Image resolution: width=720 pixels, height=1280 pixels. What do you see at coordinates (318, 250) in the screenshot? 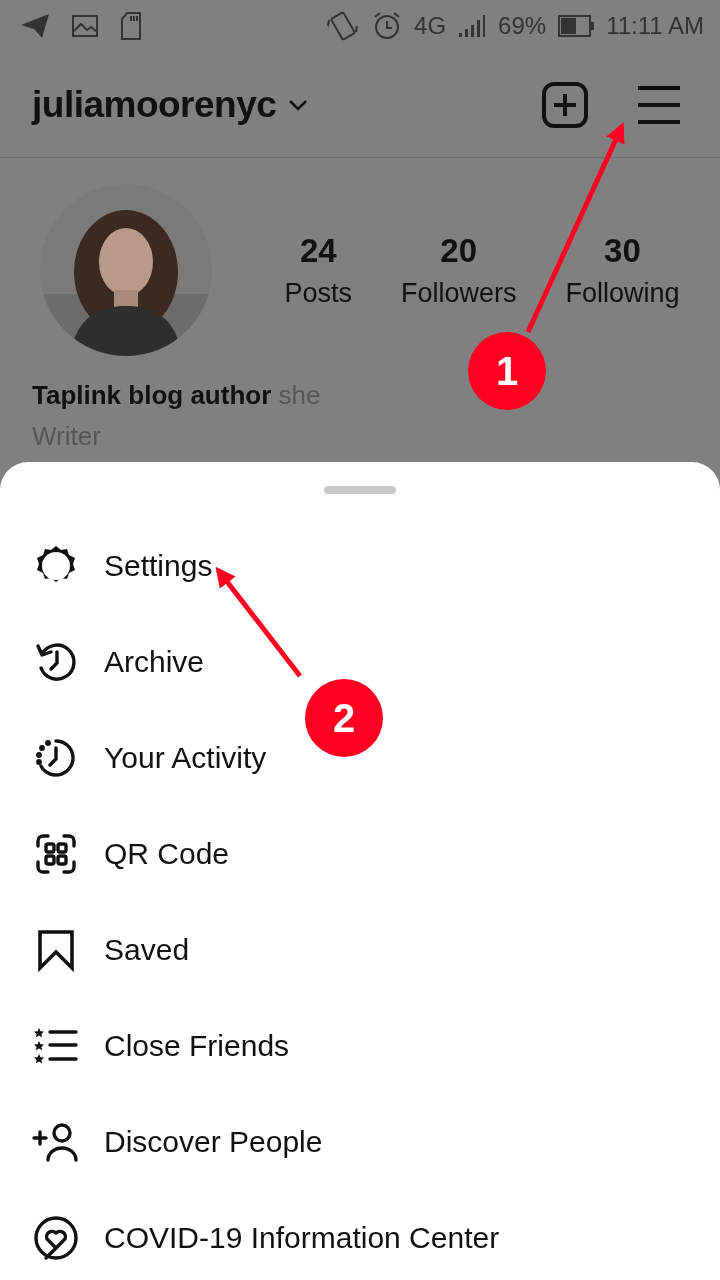
I see `stat-count: 24` at bounding box center [318, 250].